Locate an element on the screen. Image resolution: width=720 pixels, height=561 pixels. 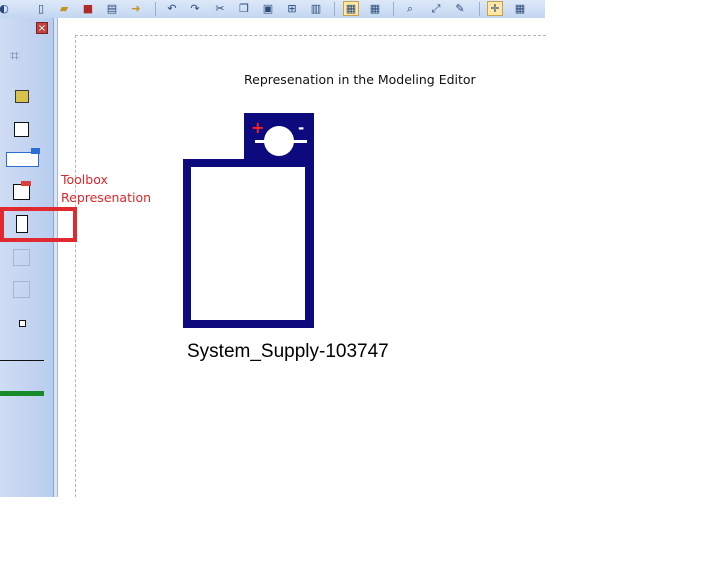
print-icon: ▤ is located at coordinates (112, 8).